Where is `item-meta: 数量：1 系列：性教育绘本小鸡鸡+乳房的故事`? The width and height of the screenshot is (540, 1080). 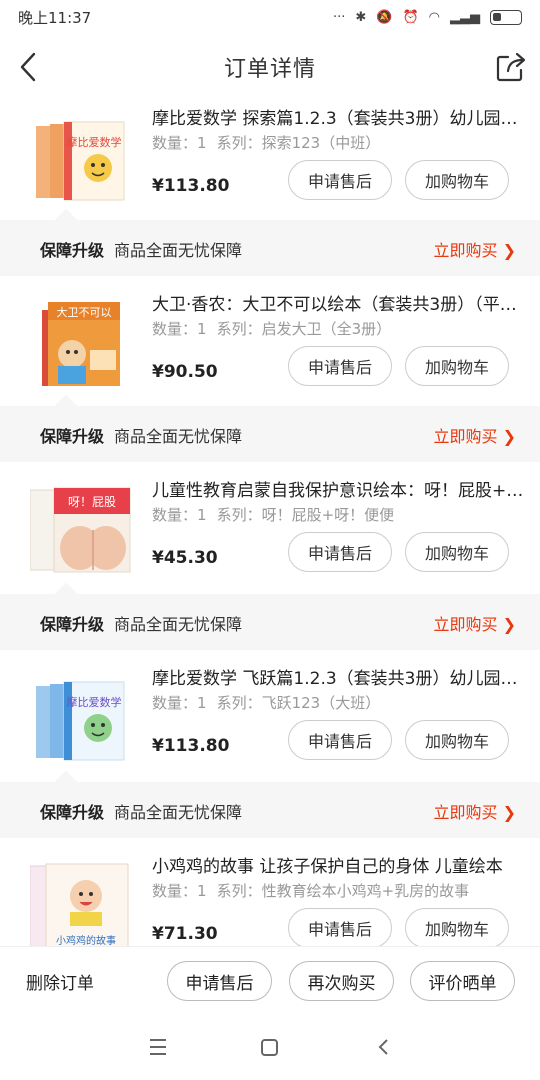 item-meta: 数量：1 系列：性教育绘本小鸡鸡+乳房的故事 is located at coordinates (310, 890).